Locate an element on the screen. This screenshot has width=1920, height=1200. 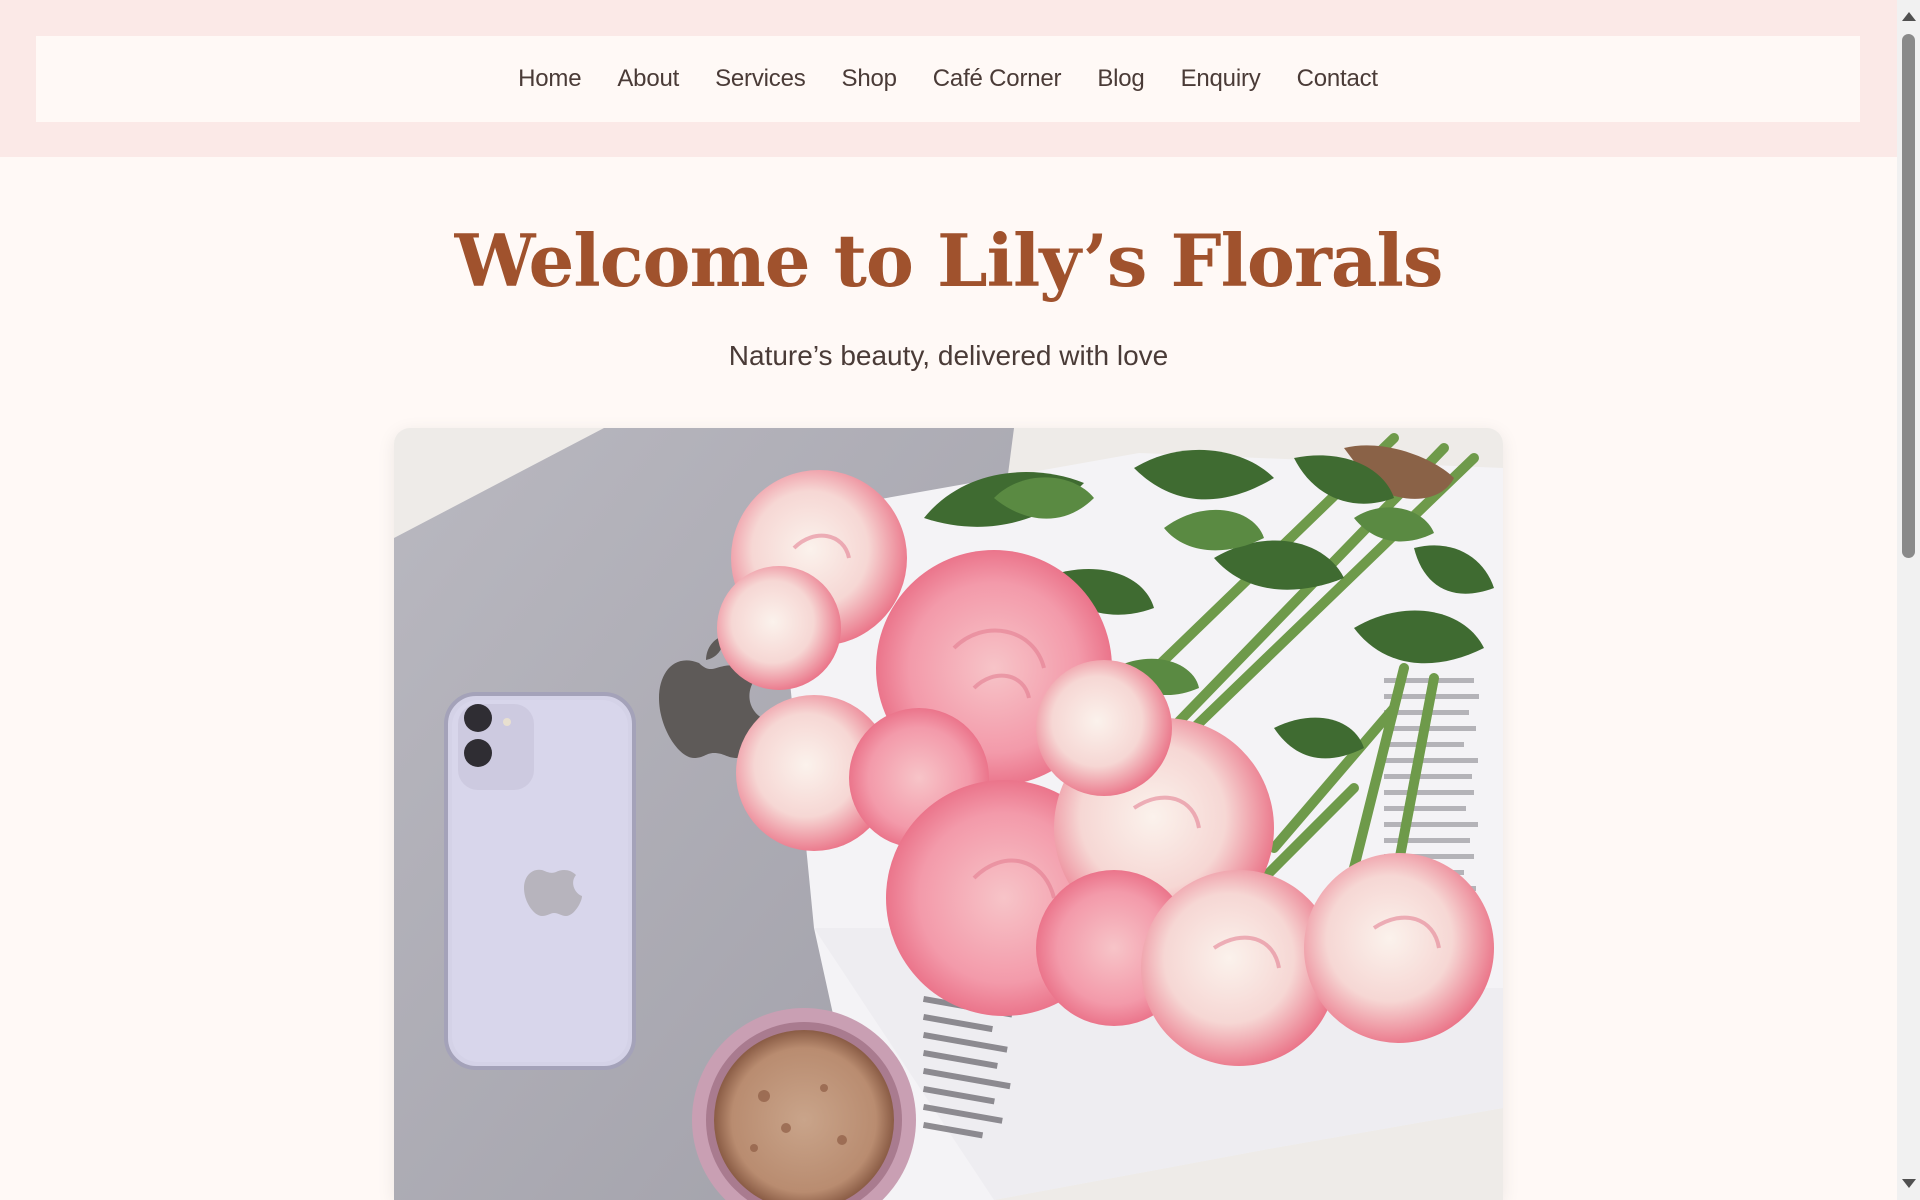
hero-title: Welcome to Lily’s Florals is located at coordinates (949, 260).